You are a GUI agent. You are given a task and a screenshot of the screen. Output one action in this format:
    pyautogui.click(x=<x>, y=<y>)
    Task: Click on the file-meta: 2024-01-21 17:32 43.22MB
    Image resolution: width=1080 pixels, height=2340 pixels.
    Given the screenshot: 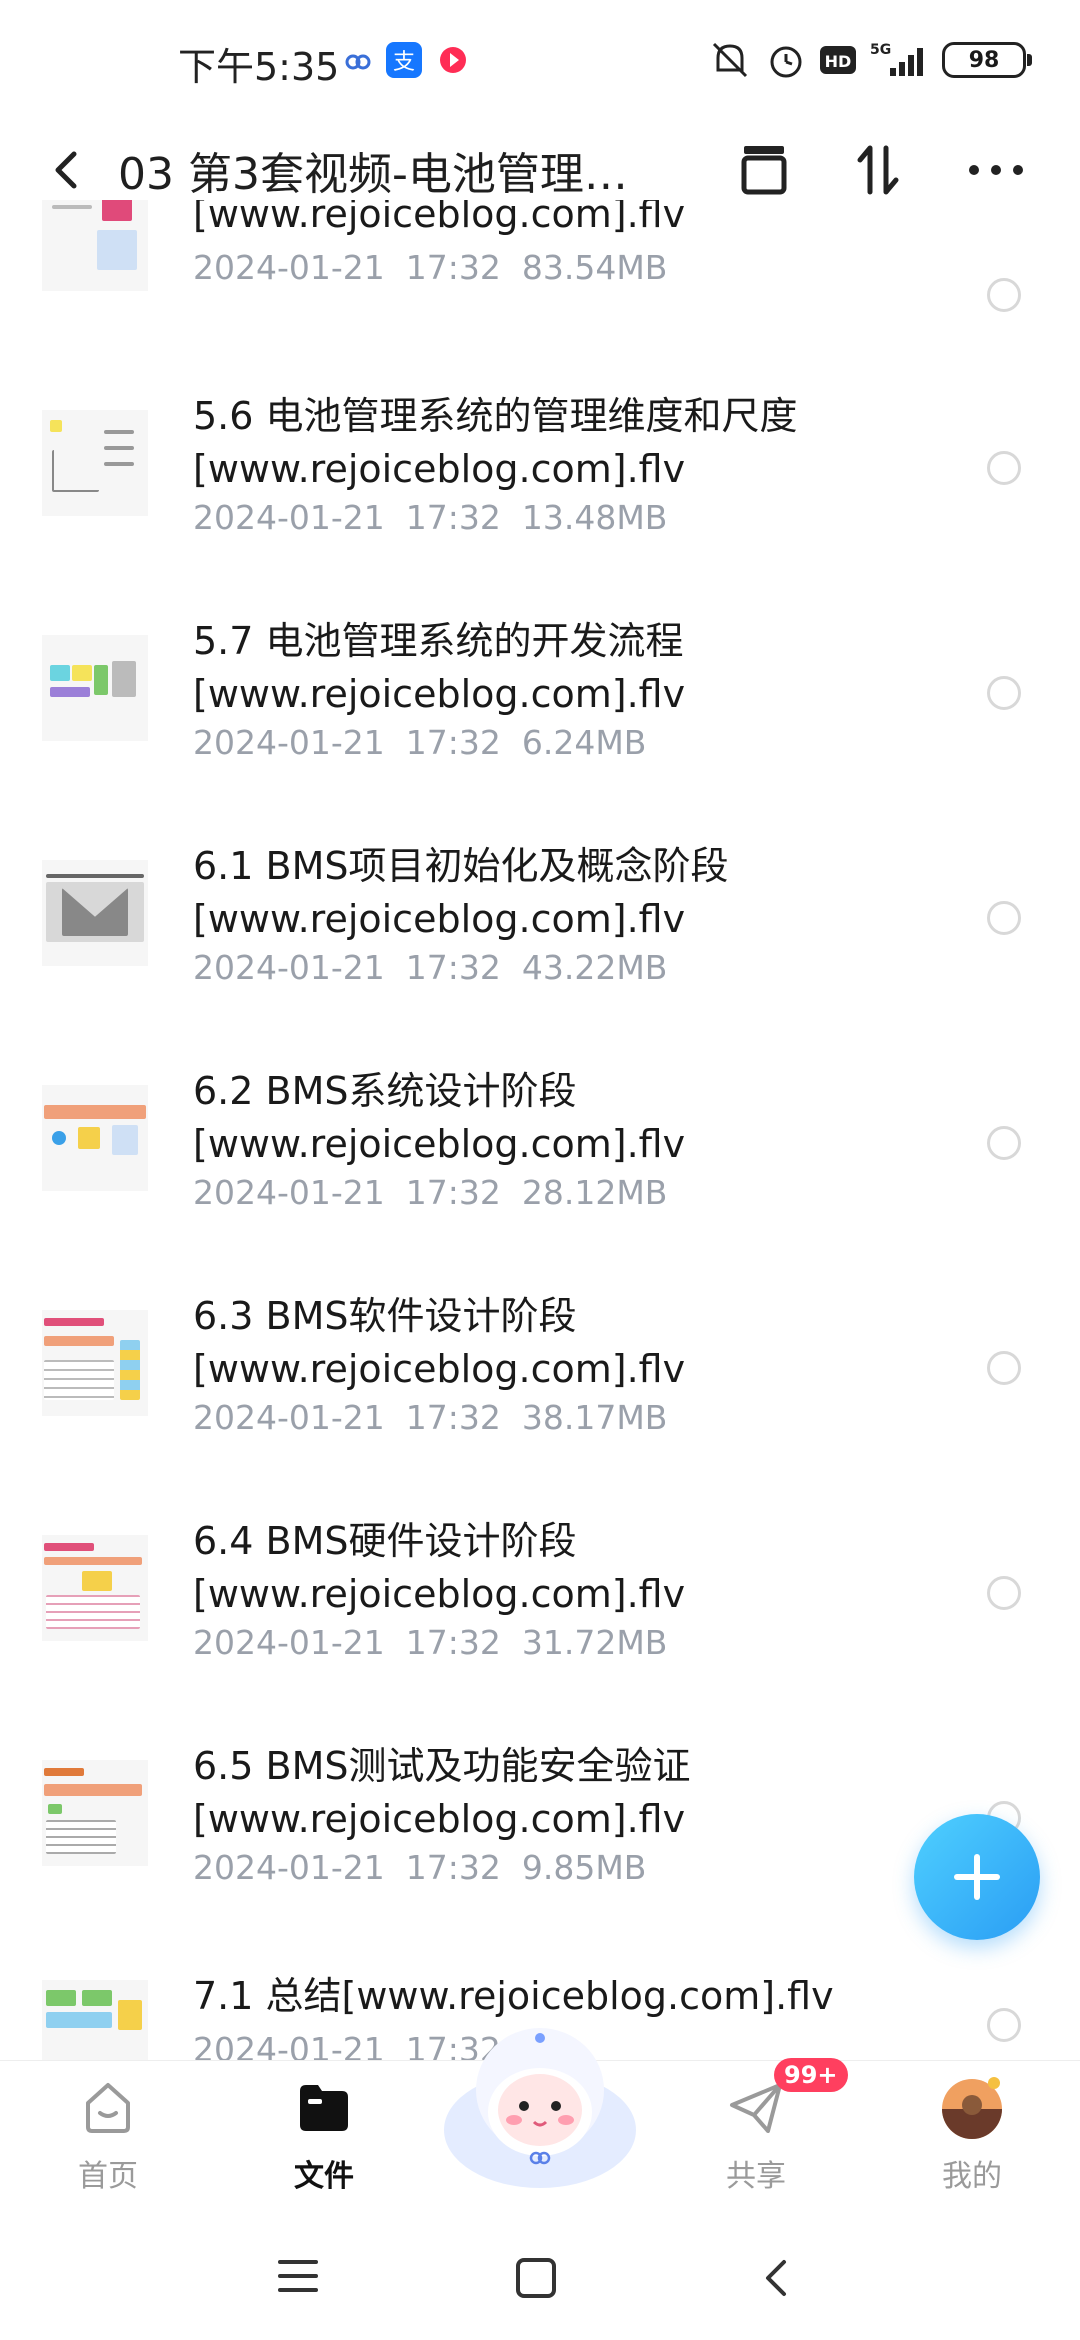 What is the action you would take?
    pyautogui.click(x=430, y=967)
    